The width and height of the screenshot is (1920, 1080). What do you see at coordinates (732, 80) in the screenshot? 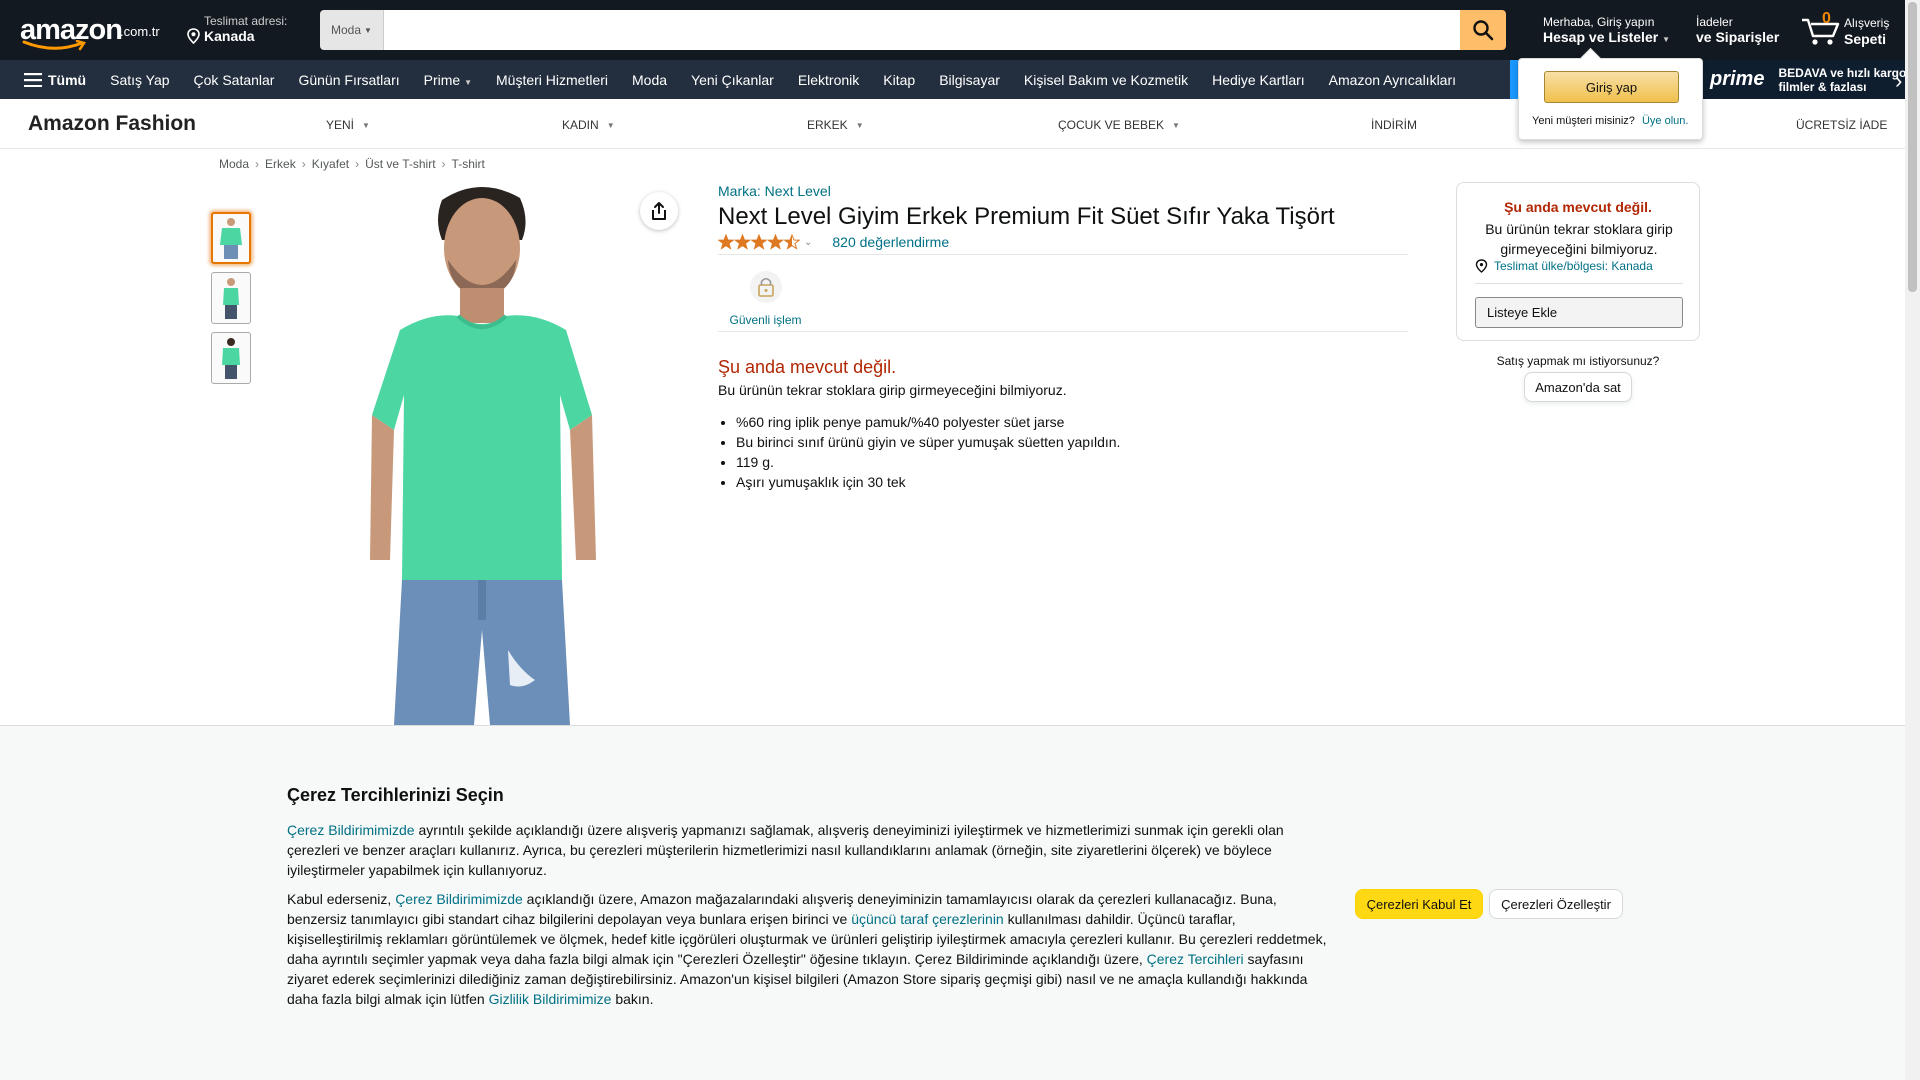
I see `nav-item-new-releases: Yeni Çıkanlar` at bounding box center [732, 80].